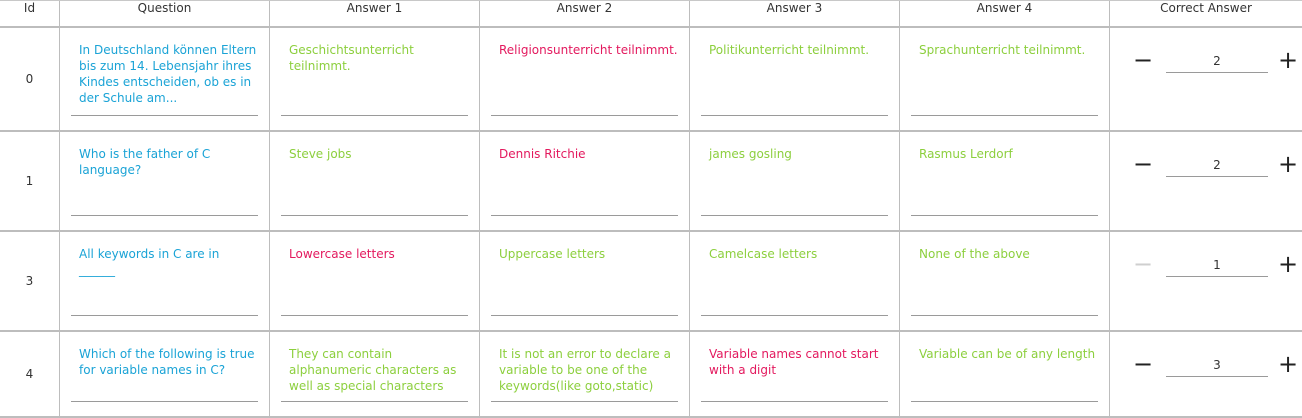 The image size is (1302, 418). Describe the element at coordinates (795, 14) in the screenshot. I see `header-answer-3: Answer 3` at that location.